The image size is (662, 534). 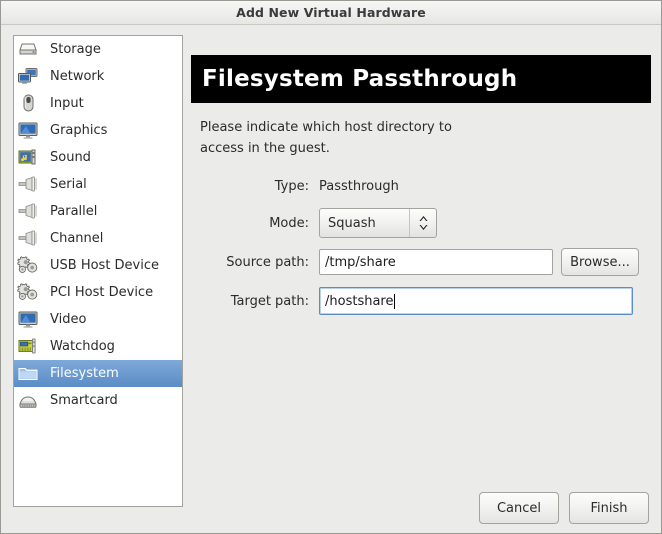 I want to click on mode-label: Mode:, so click(x=289, y=223).